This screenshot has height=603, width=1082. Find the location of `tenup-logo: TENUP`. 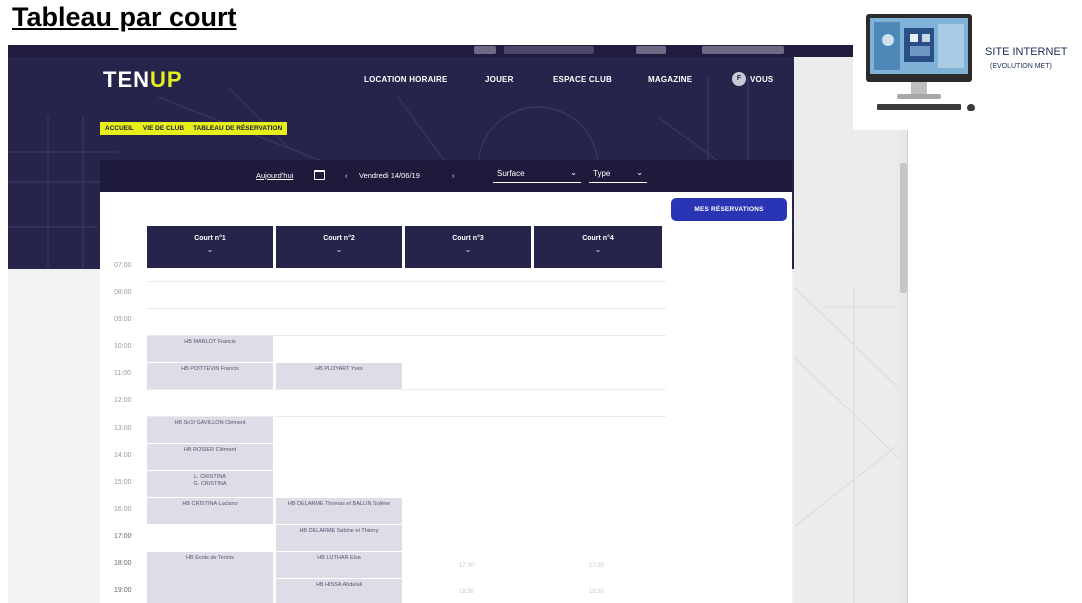

tenup-logo: TENUP is located at coordinates (143, 80).